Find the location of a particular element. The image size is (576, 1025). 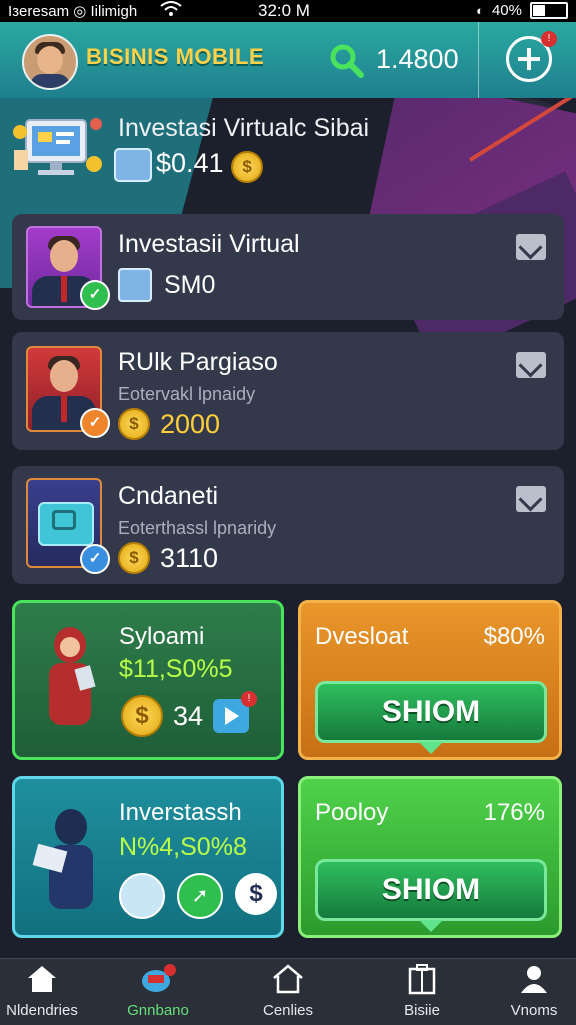

card-amount-row: $ 2000 is located at coordinates (169, 424).